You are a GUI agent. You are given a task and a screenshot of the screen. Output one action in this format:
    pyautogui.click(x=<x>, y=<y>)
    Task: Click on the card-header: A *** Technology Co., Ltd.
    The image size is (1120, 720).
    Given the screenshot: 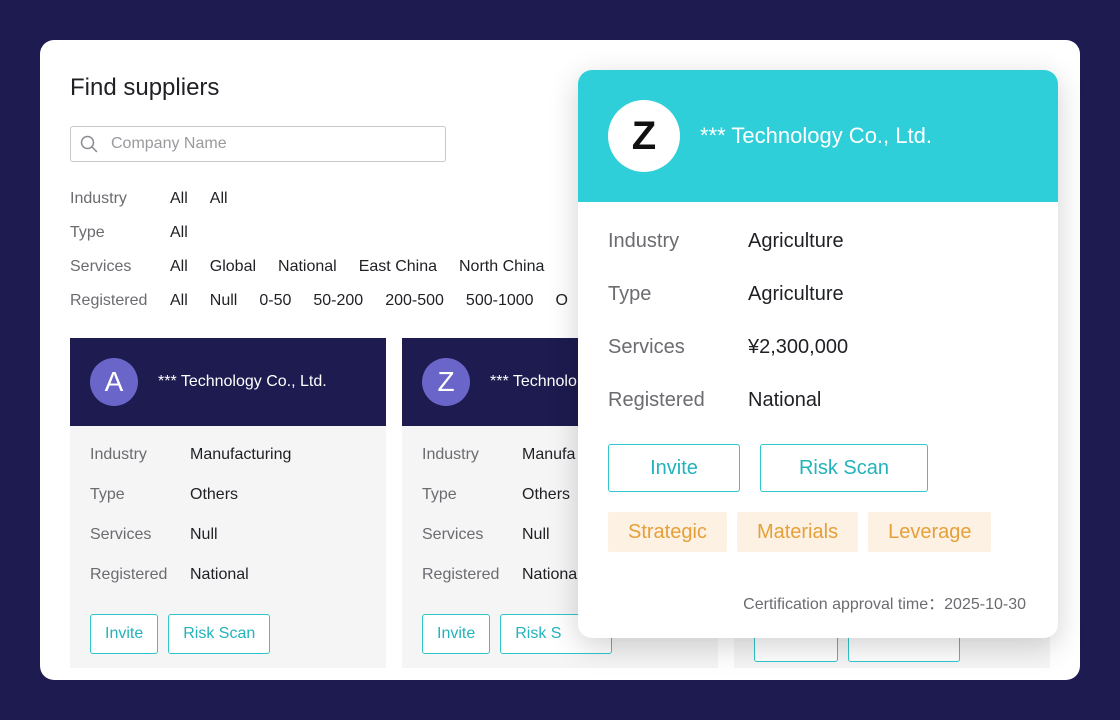 What is the action you would take?
    pyautogui.click(x=228, y=382)
    